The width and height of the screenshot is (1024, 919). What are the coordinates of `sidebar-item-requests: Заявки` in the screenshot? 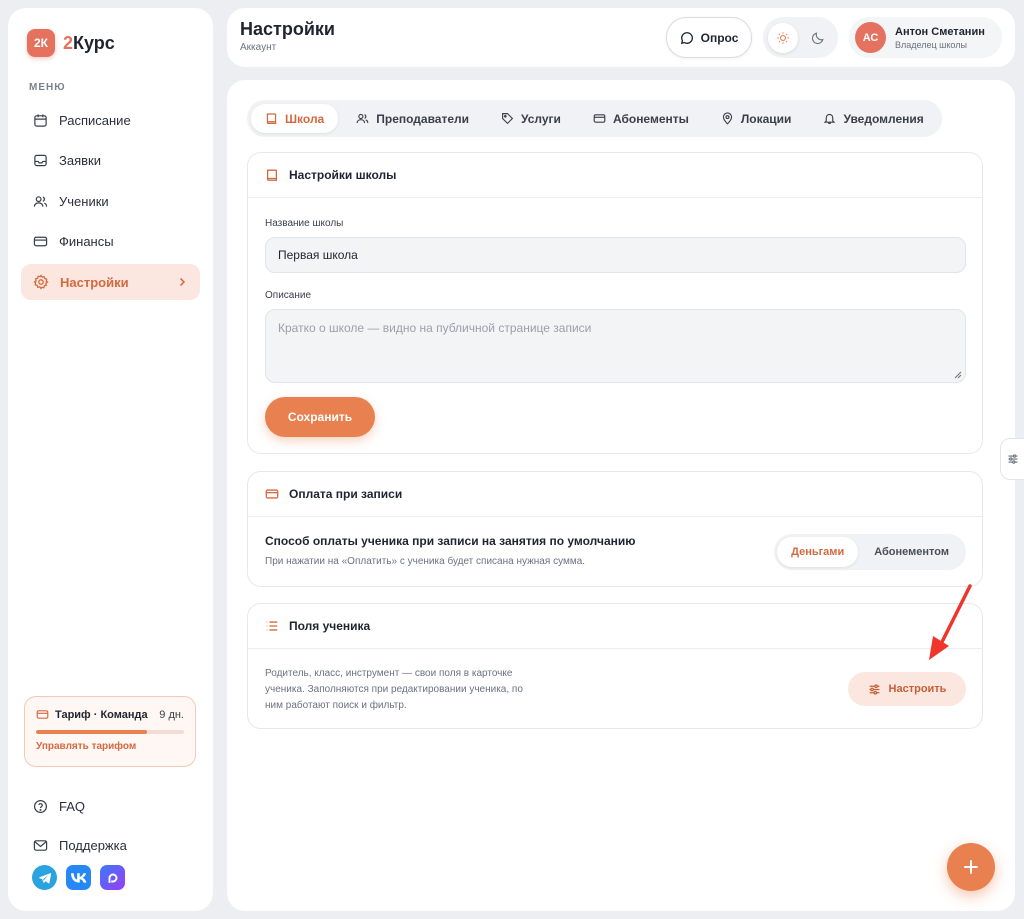 It's located at (110, 161).